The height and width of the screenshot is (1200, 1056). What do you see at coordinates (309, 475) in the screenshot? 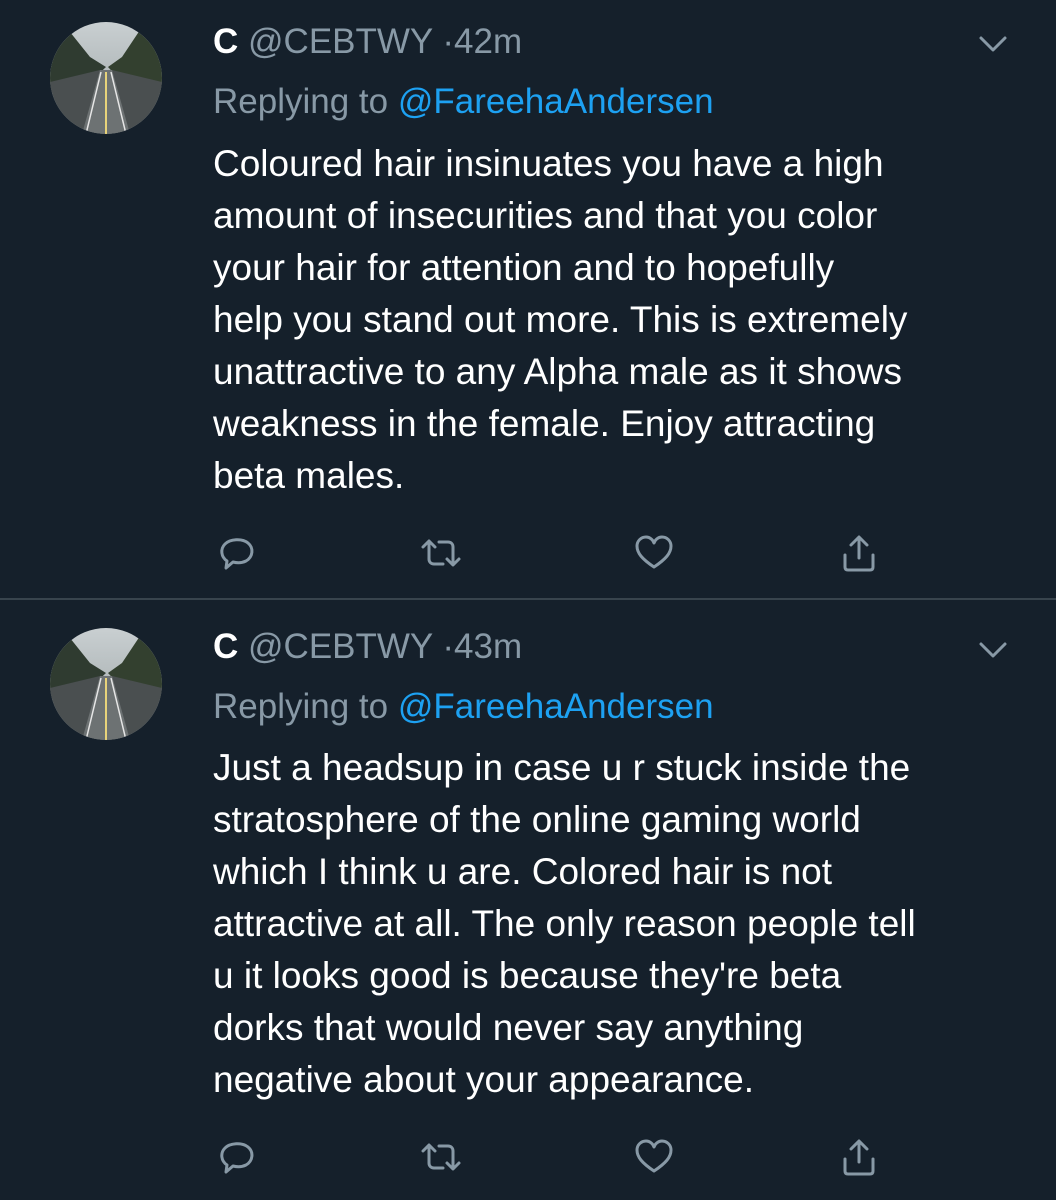
I see `tweet-text-line: beta males.` at bounding box center [309, 475].